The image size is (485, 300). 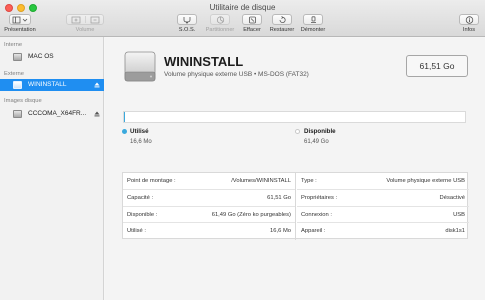 I want to click on volume-segmented-control, so click(x=85, y=19).